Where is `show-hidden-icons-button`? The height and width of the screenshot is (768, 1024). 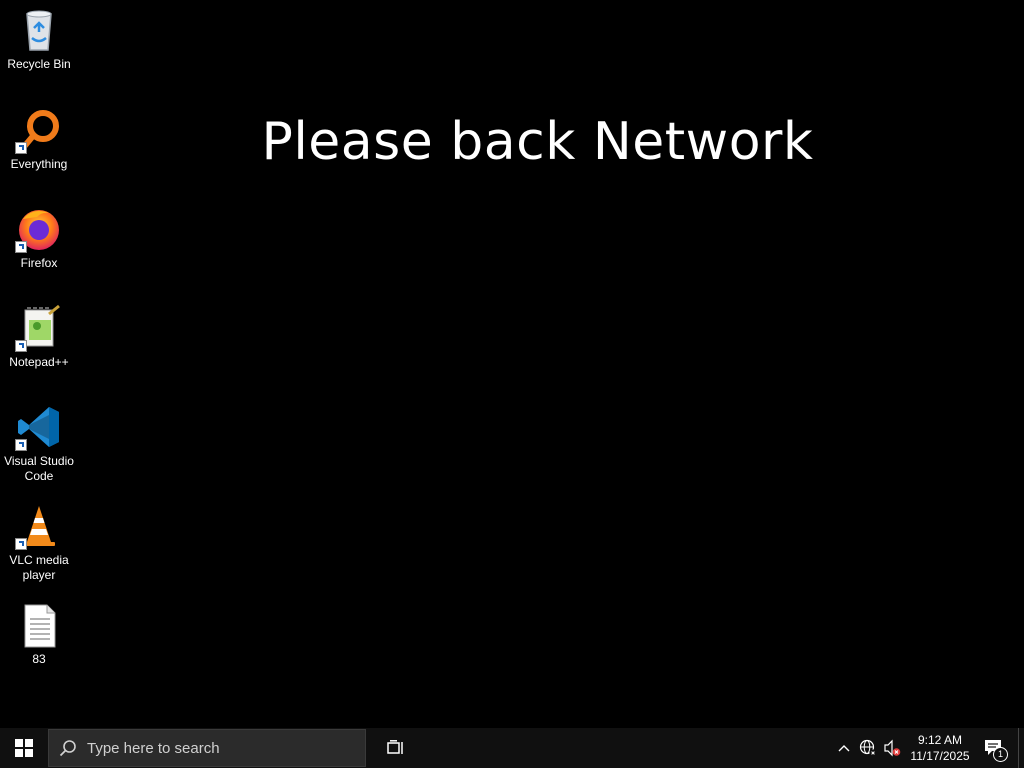
show-hidden-icons-button is located at coordinates (844, 748).